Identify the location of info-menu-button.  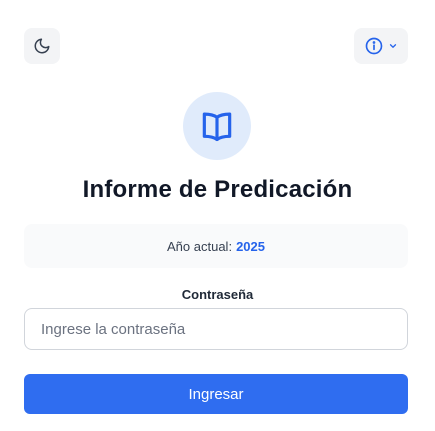
(381, 46).